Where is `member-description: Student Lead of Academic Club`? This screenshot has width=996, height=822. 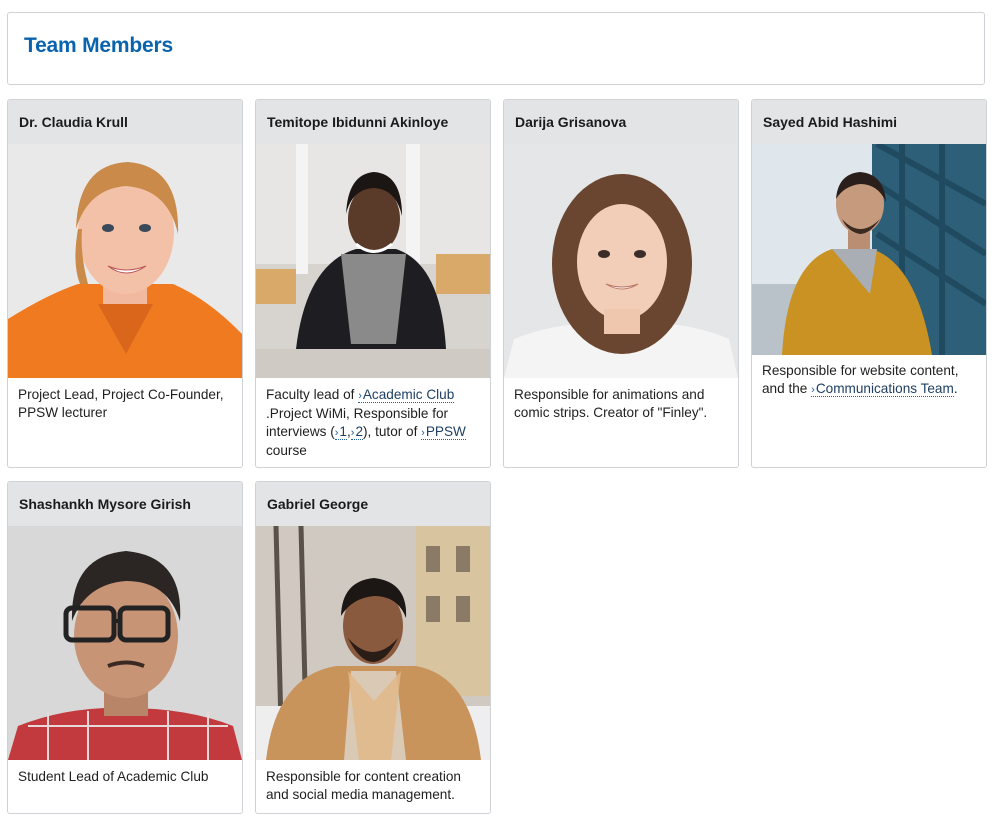 member-description: Student Lead of Academic Club is located at coordinates (113, 776).